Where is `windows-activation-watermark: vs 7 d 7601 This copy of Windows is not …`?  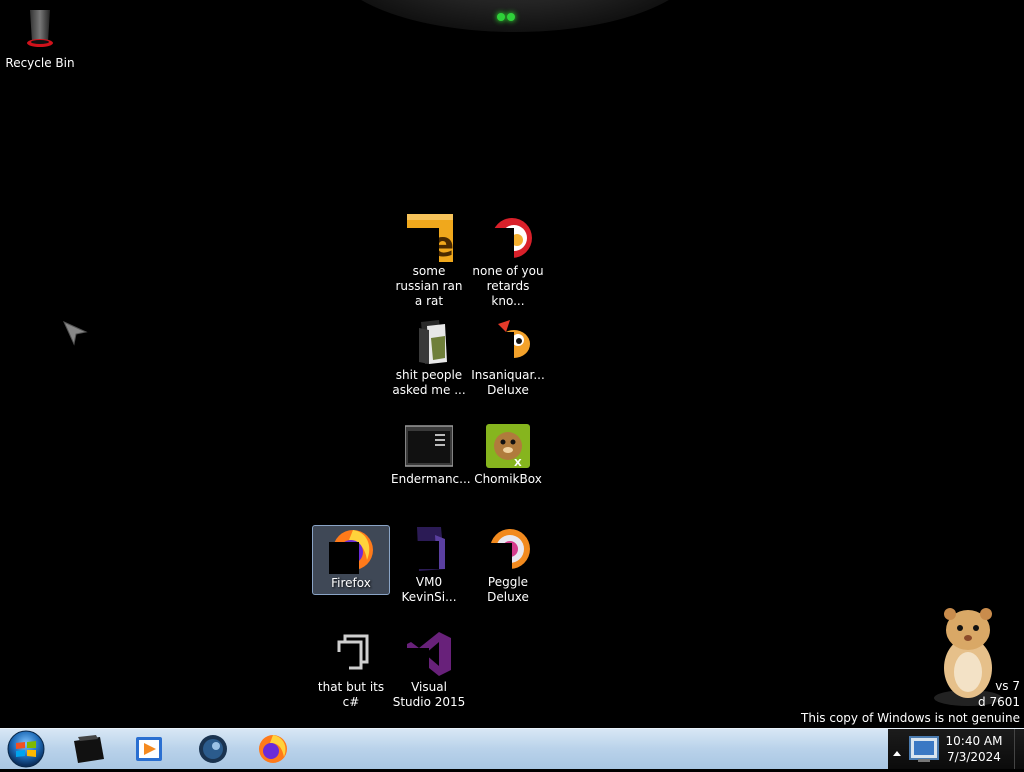
windows-activation-watermark: vs 7 d 7601 This copy of Windows is not … is located at coordinates (910, 702).